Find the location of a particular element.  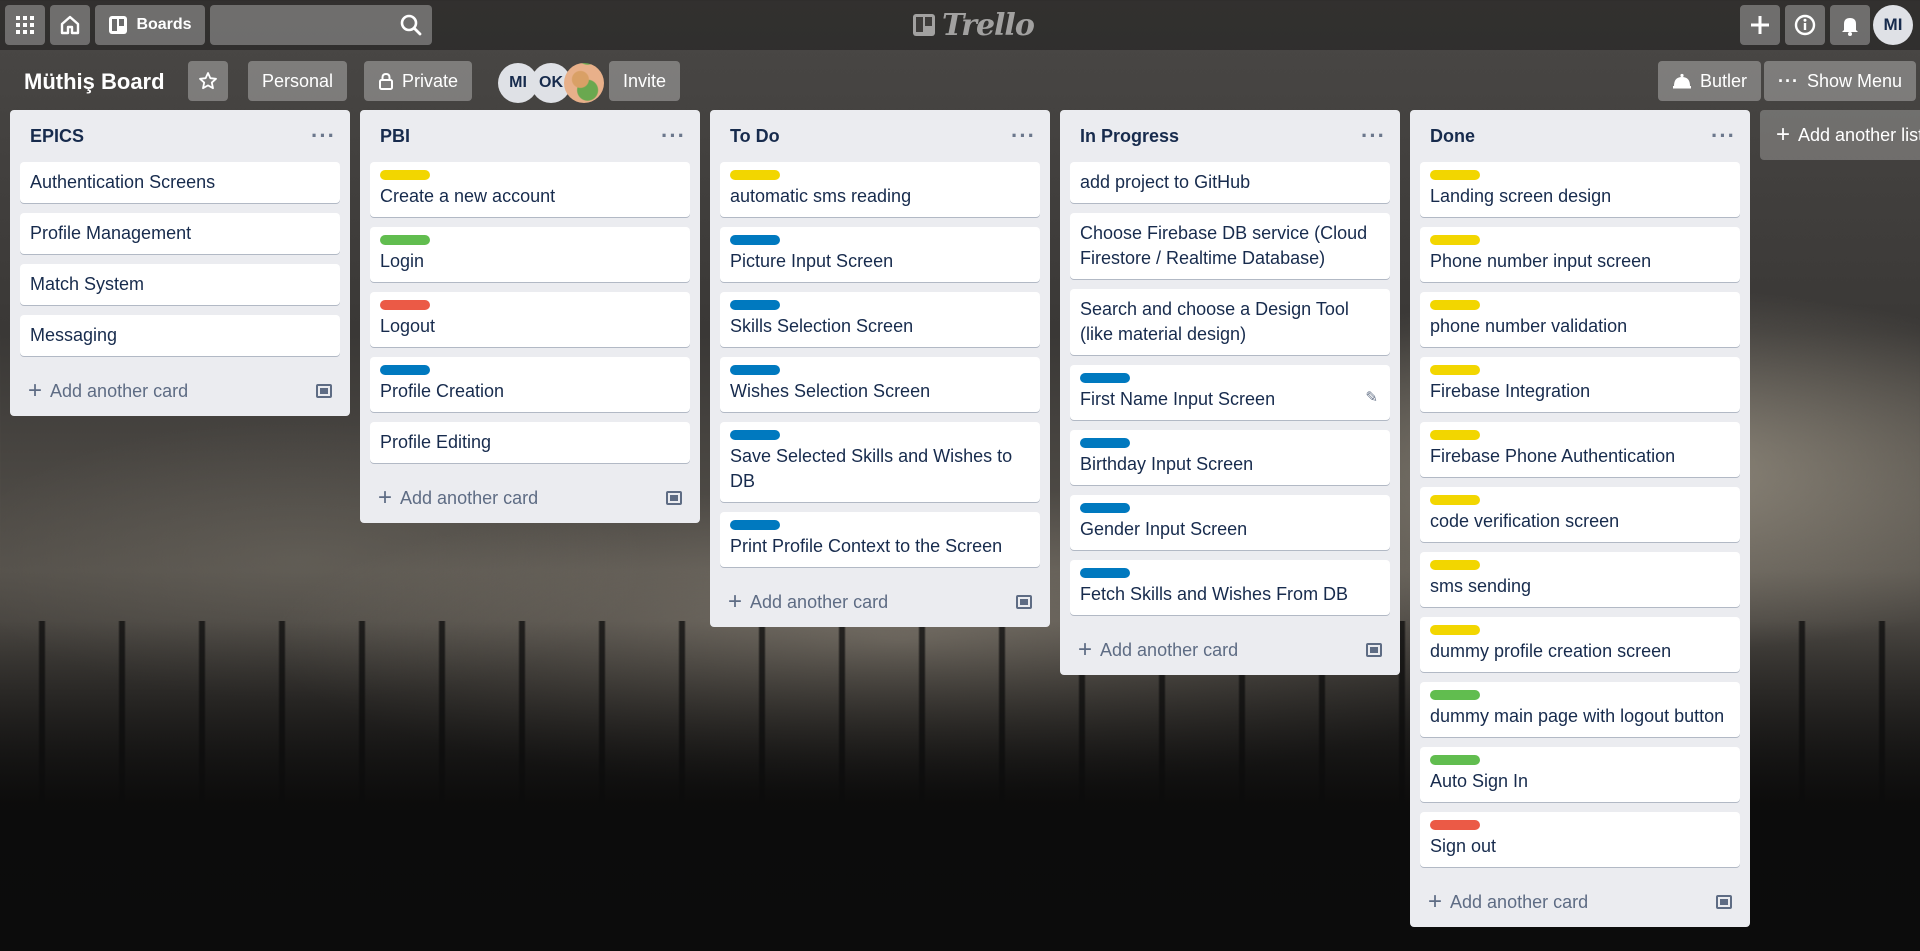

card: Skills Selection Screen is located at coordinates (880, 319).